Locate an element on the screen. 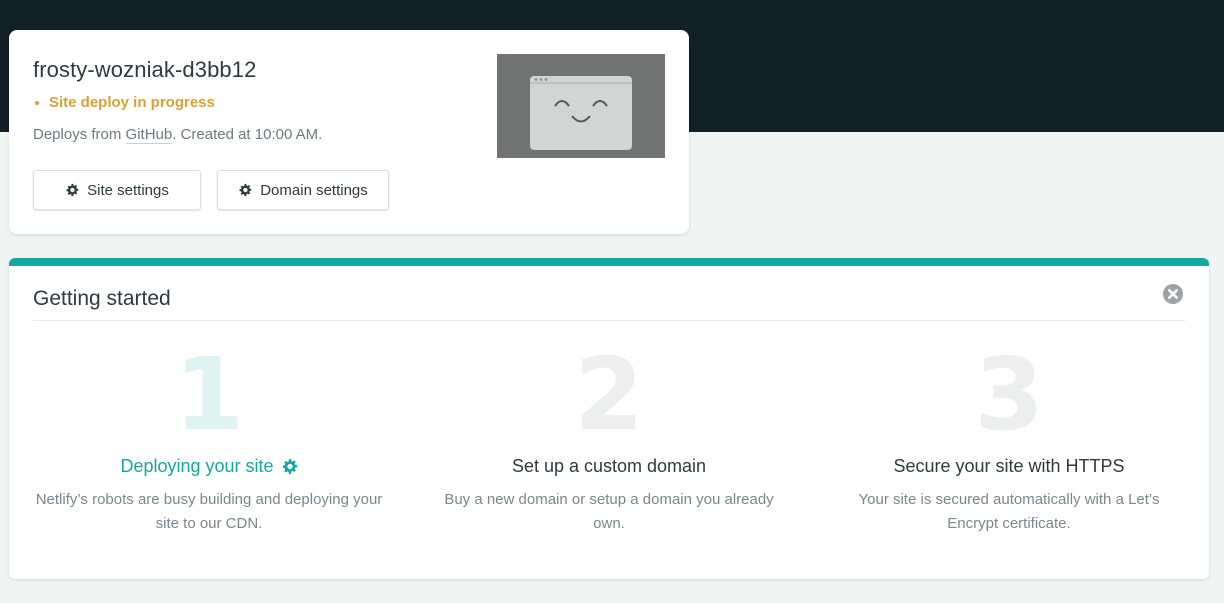 The width and height of the screenshot is (1224, 603). step-title: Set up a custom domain is located at coordinates (609, 466).